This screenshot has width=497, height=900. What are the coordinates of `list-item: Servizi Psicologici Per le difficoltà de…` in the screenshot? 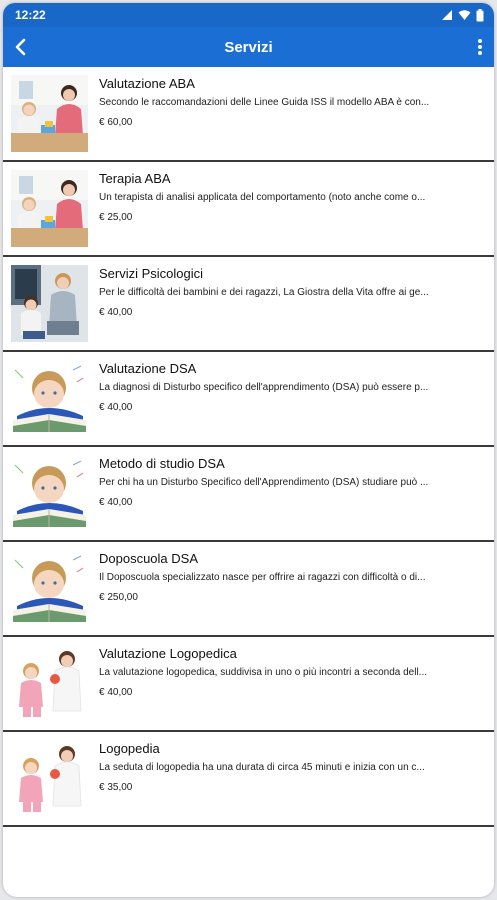 It's located at (248, 304).